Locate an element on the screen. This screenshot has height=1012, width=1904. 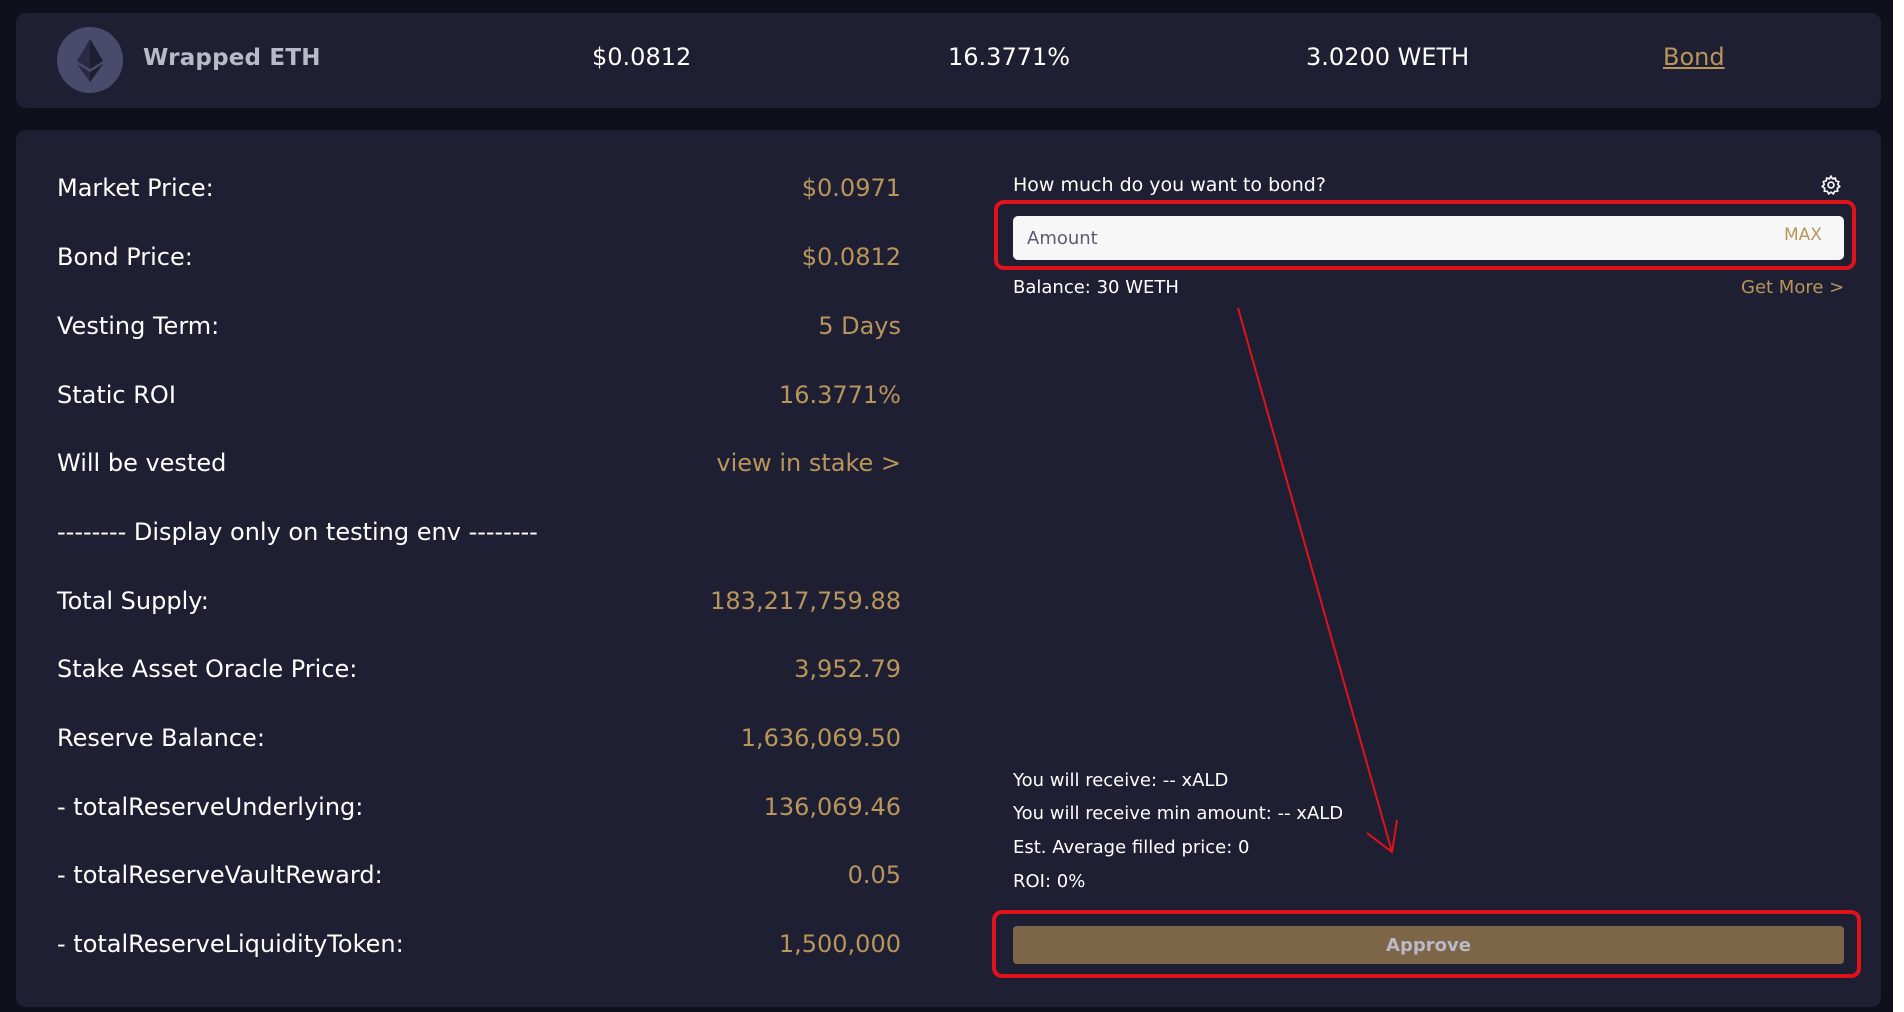
detail-label: Will be vested is located at coordinates (142, 463).